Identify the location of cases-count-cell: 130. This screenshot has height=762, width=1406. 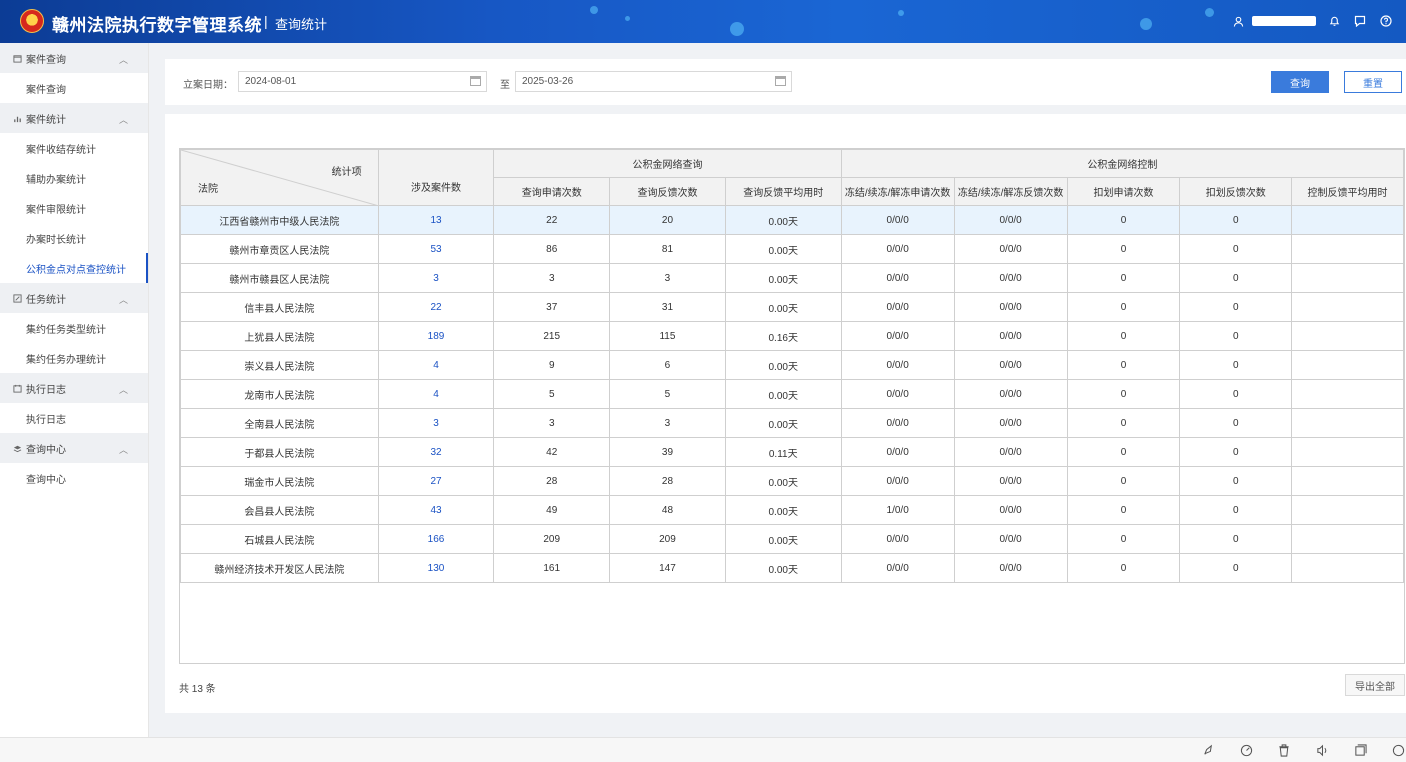
(436, 568).